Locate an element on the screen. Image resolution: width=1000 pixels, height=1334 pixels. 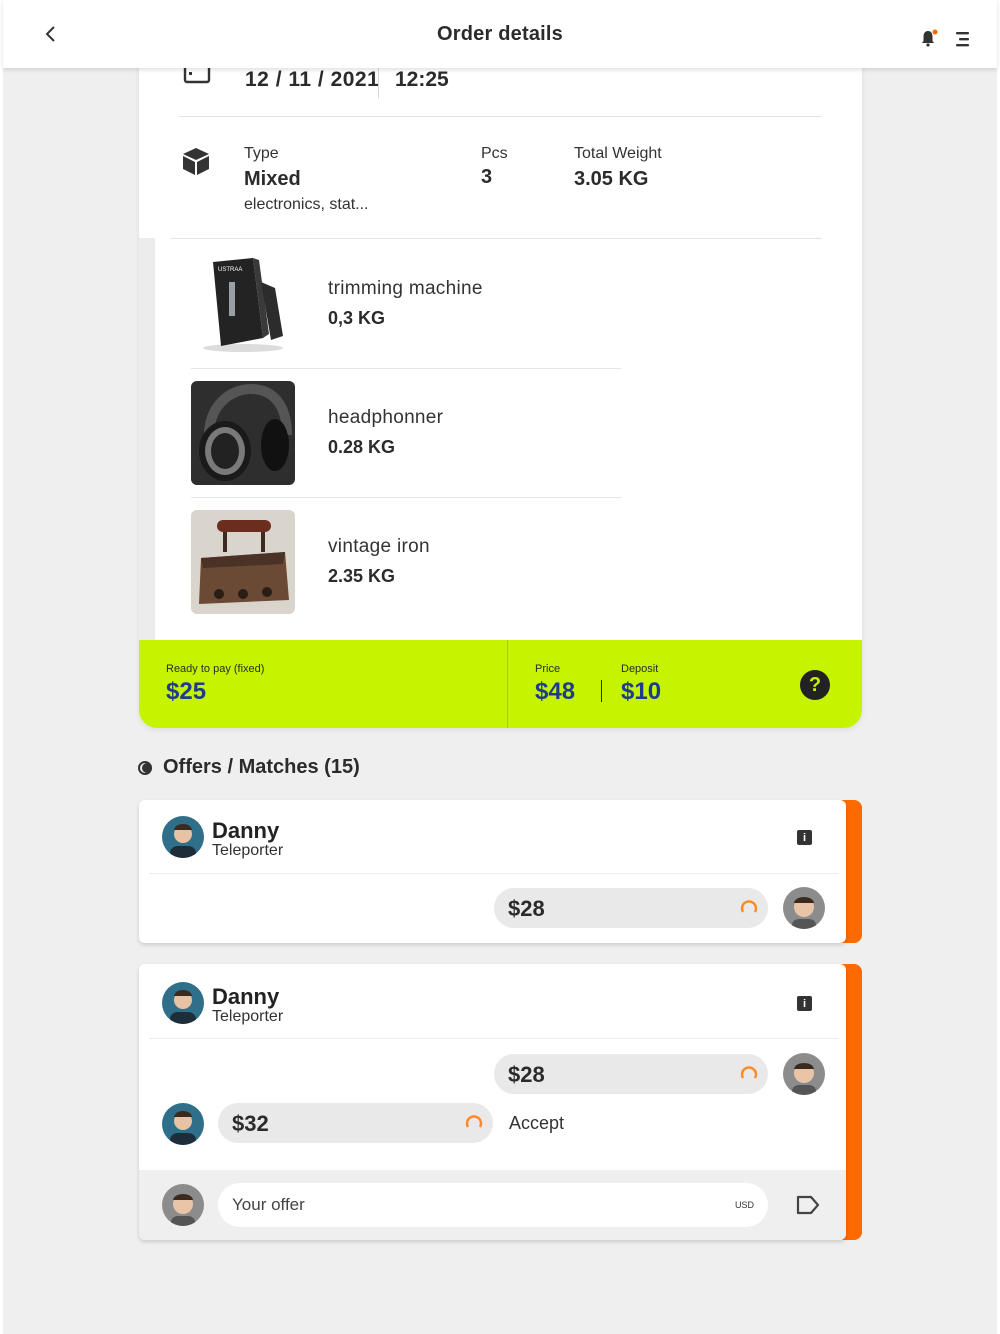
your-offer-input is located at coordinates (493, 1205).